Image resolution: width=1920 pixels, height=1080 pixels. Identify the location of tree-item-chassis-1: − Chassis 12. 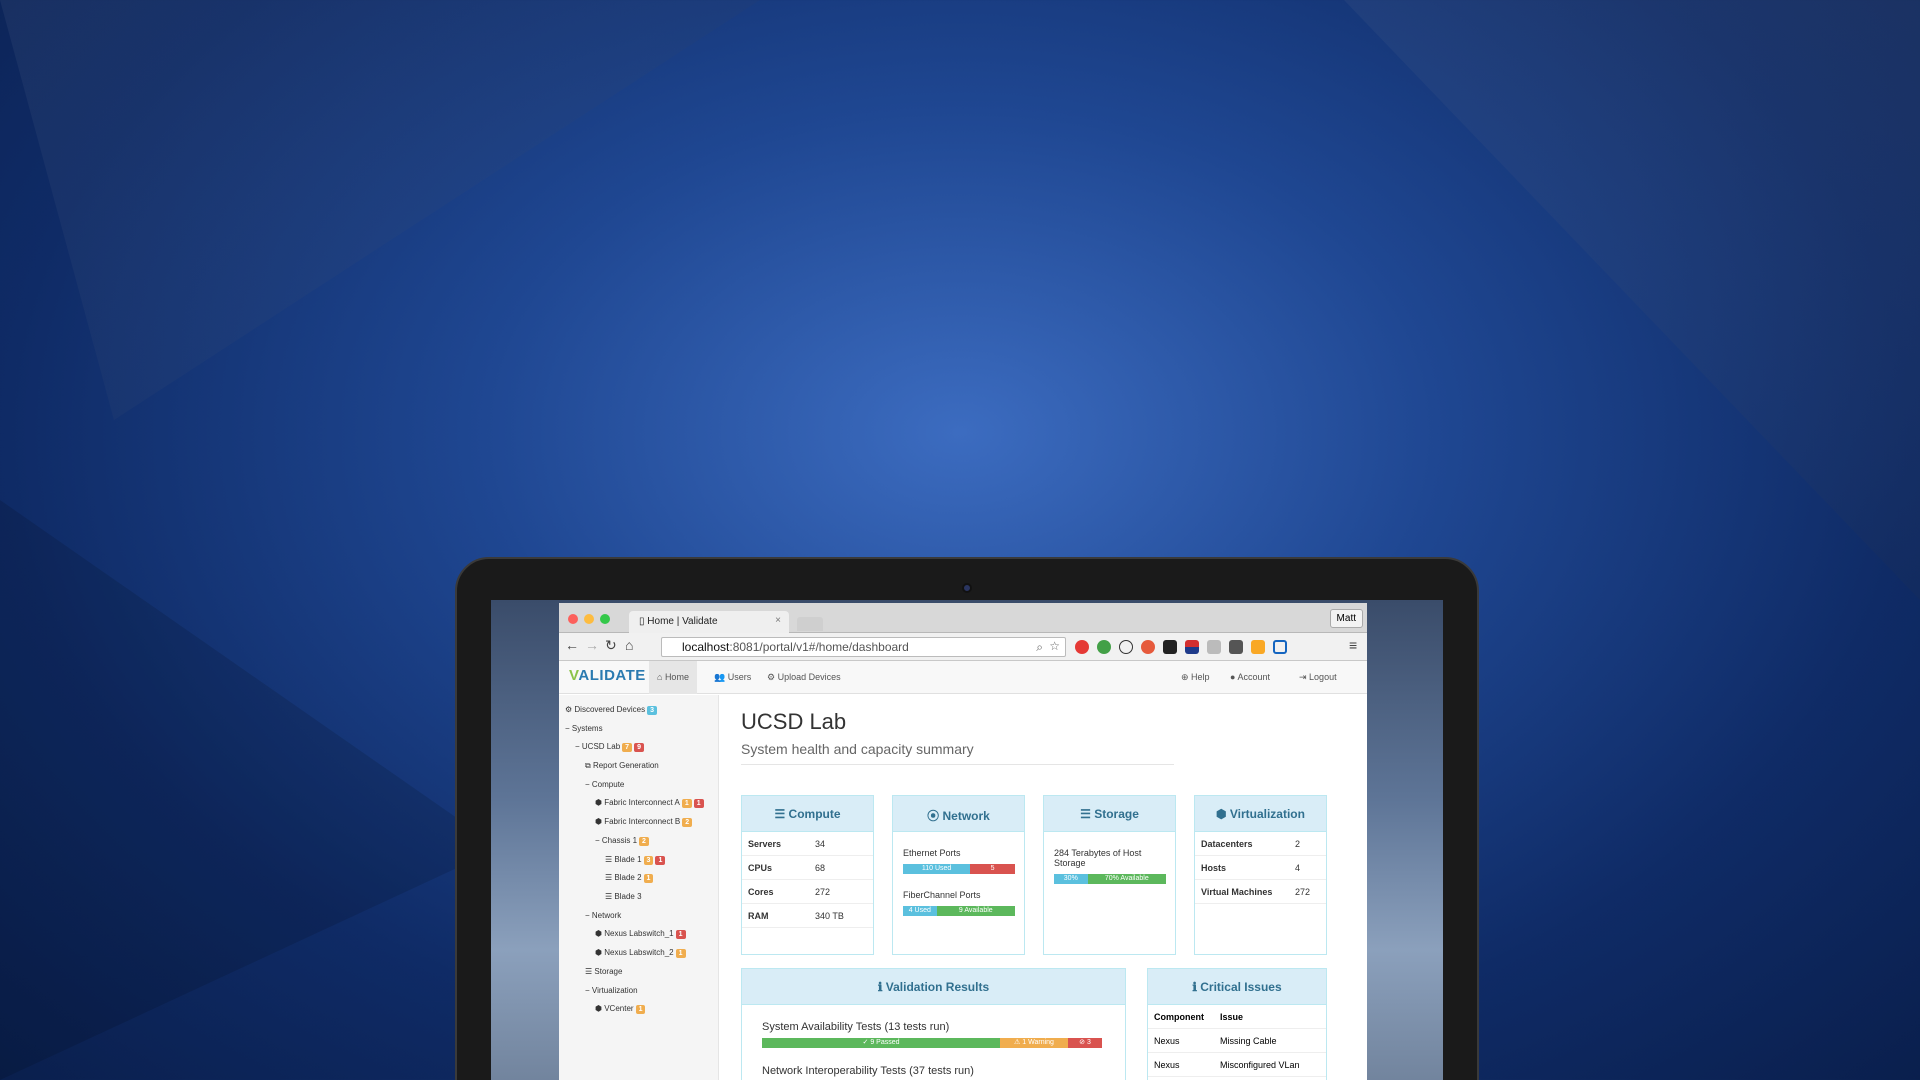
(622, 841).